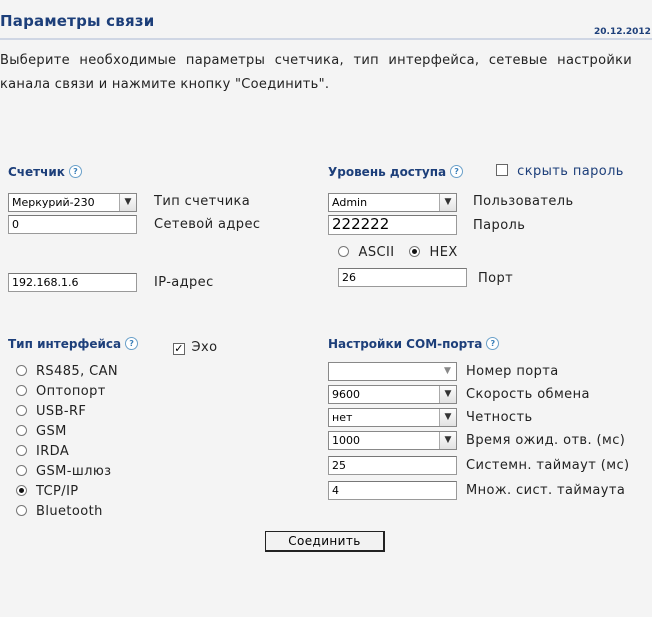  Describe the element at coordinates (392, 394) in the screenshot. I see `baud-rate-select: 9600 ▼` at that location.